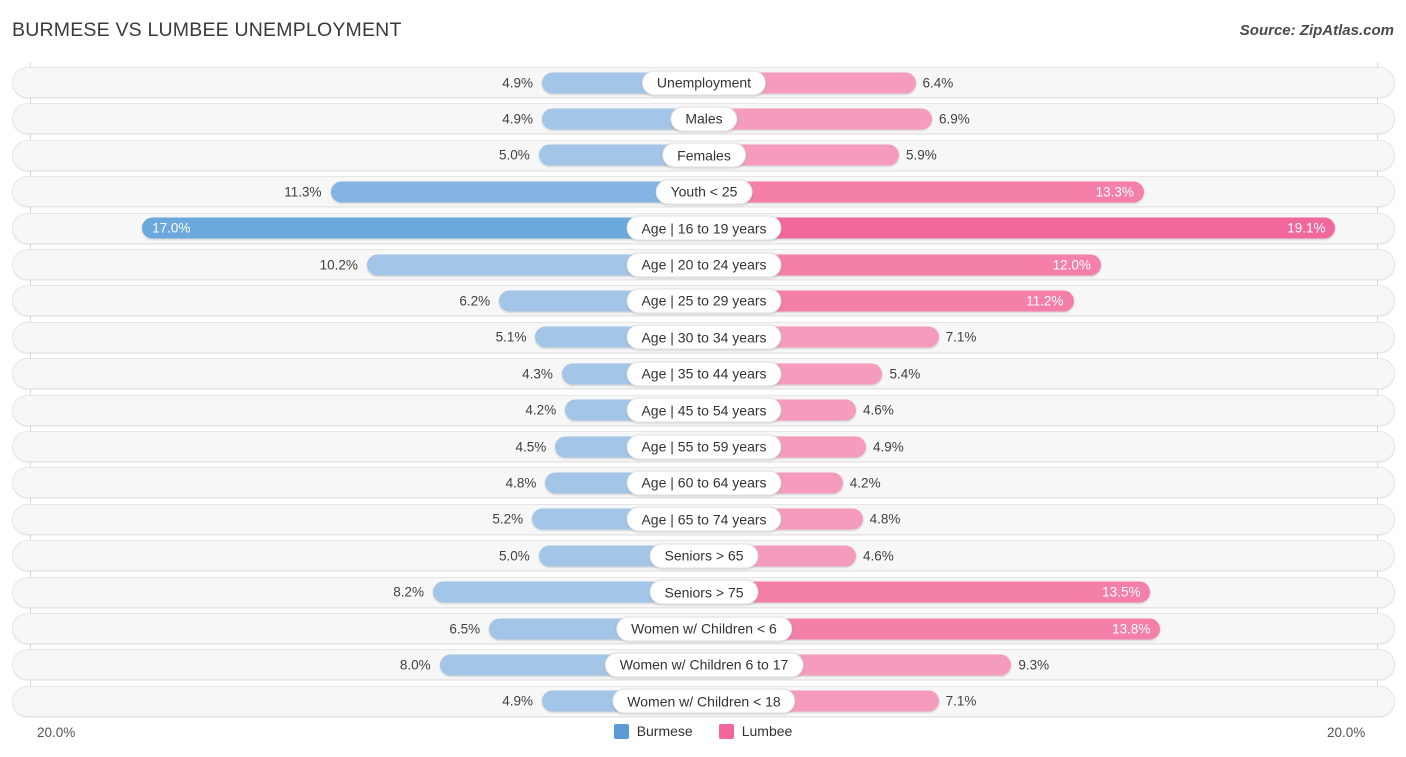  I want to click on table-row: 4.9% 6.4% Unemployment, so click(703, 82).